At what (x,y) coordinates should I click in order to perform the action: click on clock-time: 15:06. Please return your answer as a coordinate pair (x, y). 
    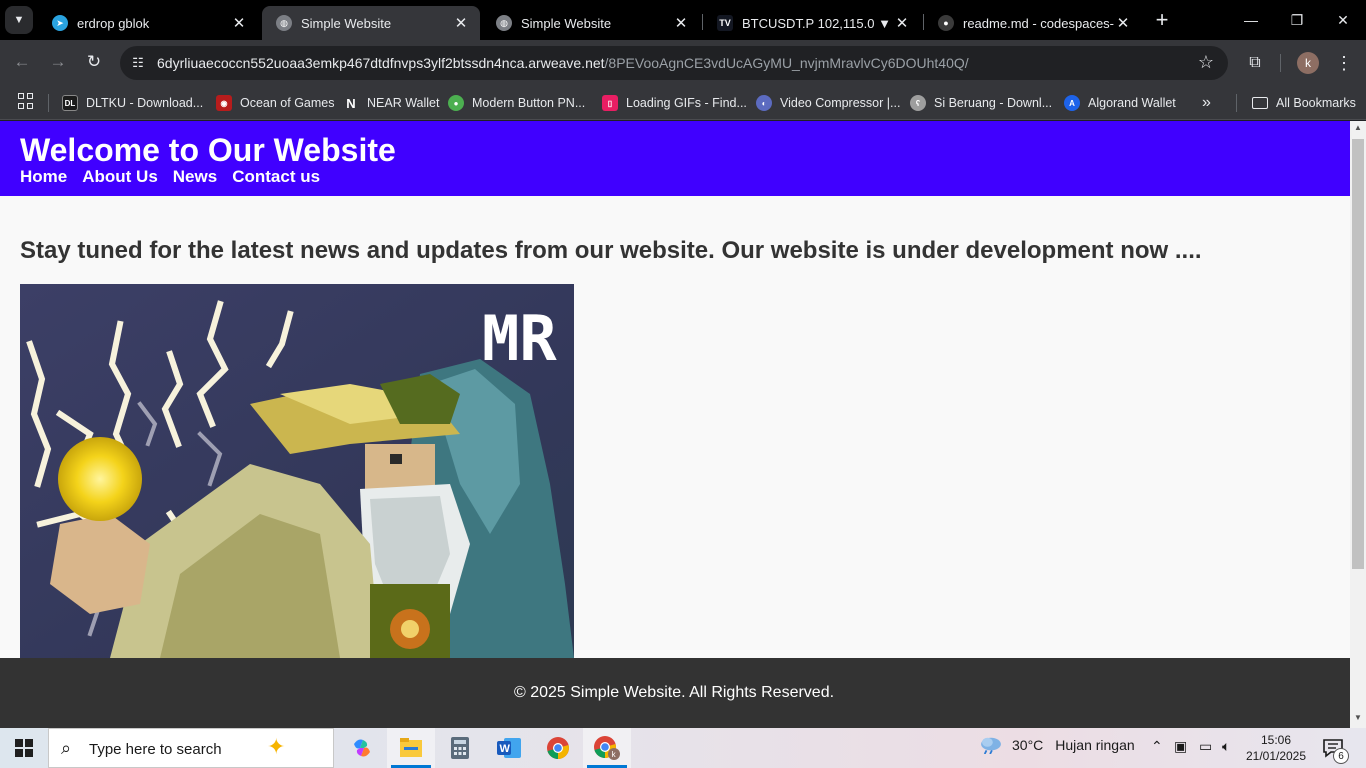
    Looking at the image, I should click on (1276, 740).